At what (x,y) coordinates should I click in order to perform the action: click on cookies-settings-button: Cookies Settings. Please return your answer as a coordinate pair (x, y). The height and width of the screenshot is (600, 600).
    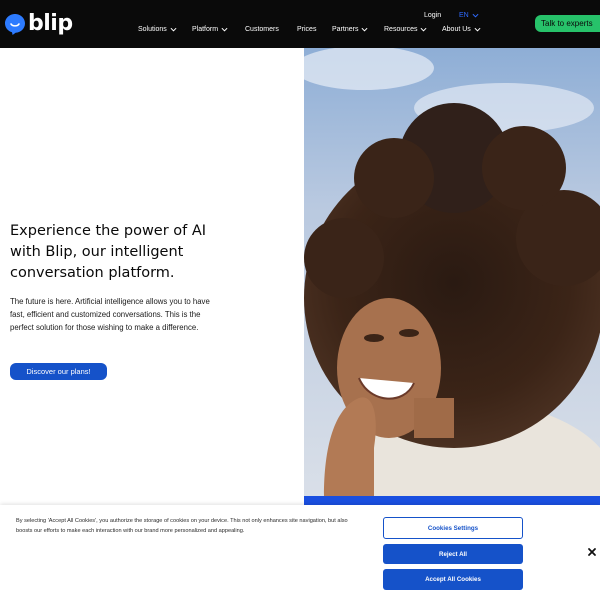
    Looking at the image, I should click on (453, 528).